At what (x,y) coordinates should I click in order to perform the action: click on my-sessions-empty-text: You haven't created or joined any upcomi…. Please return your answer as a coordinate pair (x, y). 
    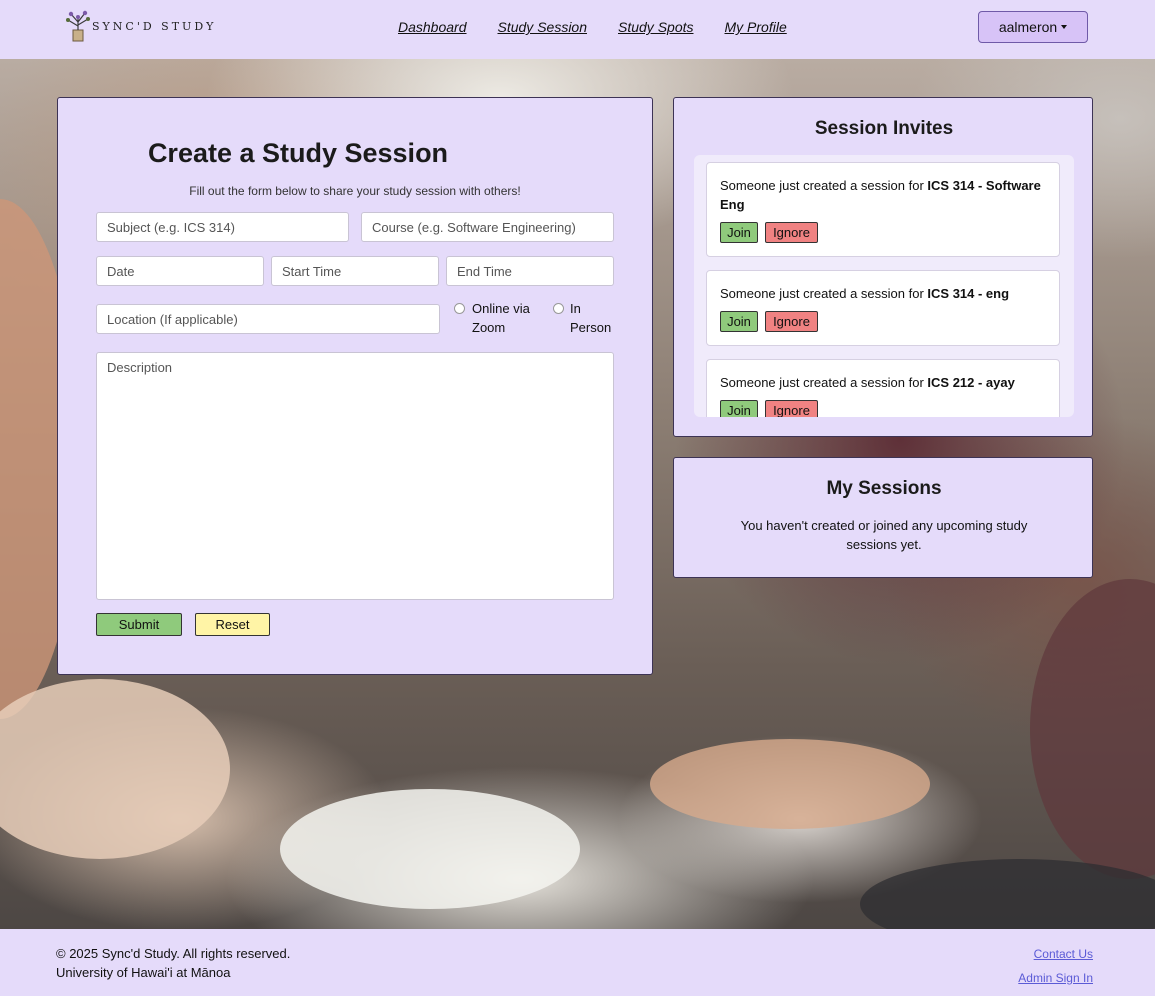
    Looking at the image, I should click on (884, 535).